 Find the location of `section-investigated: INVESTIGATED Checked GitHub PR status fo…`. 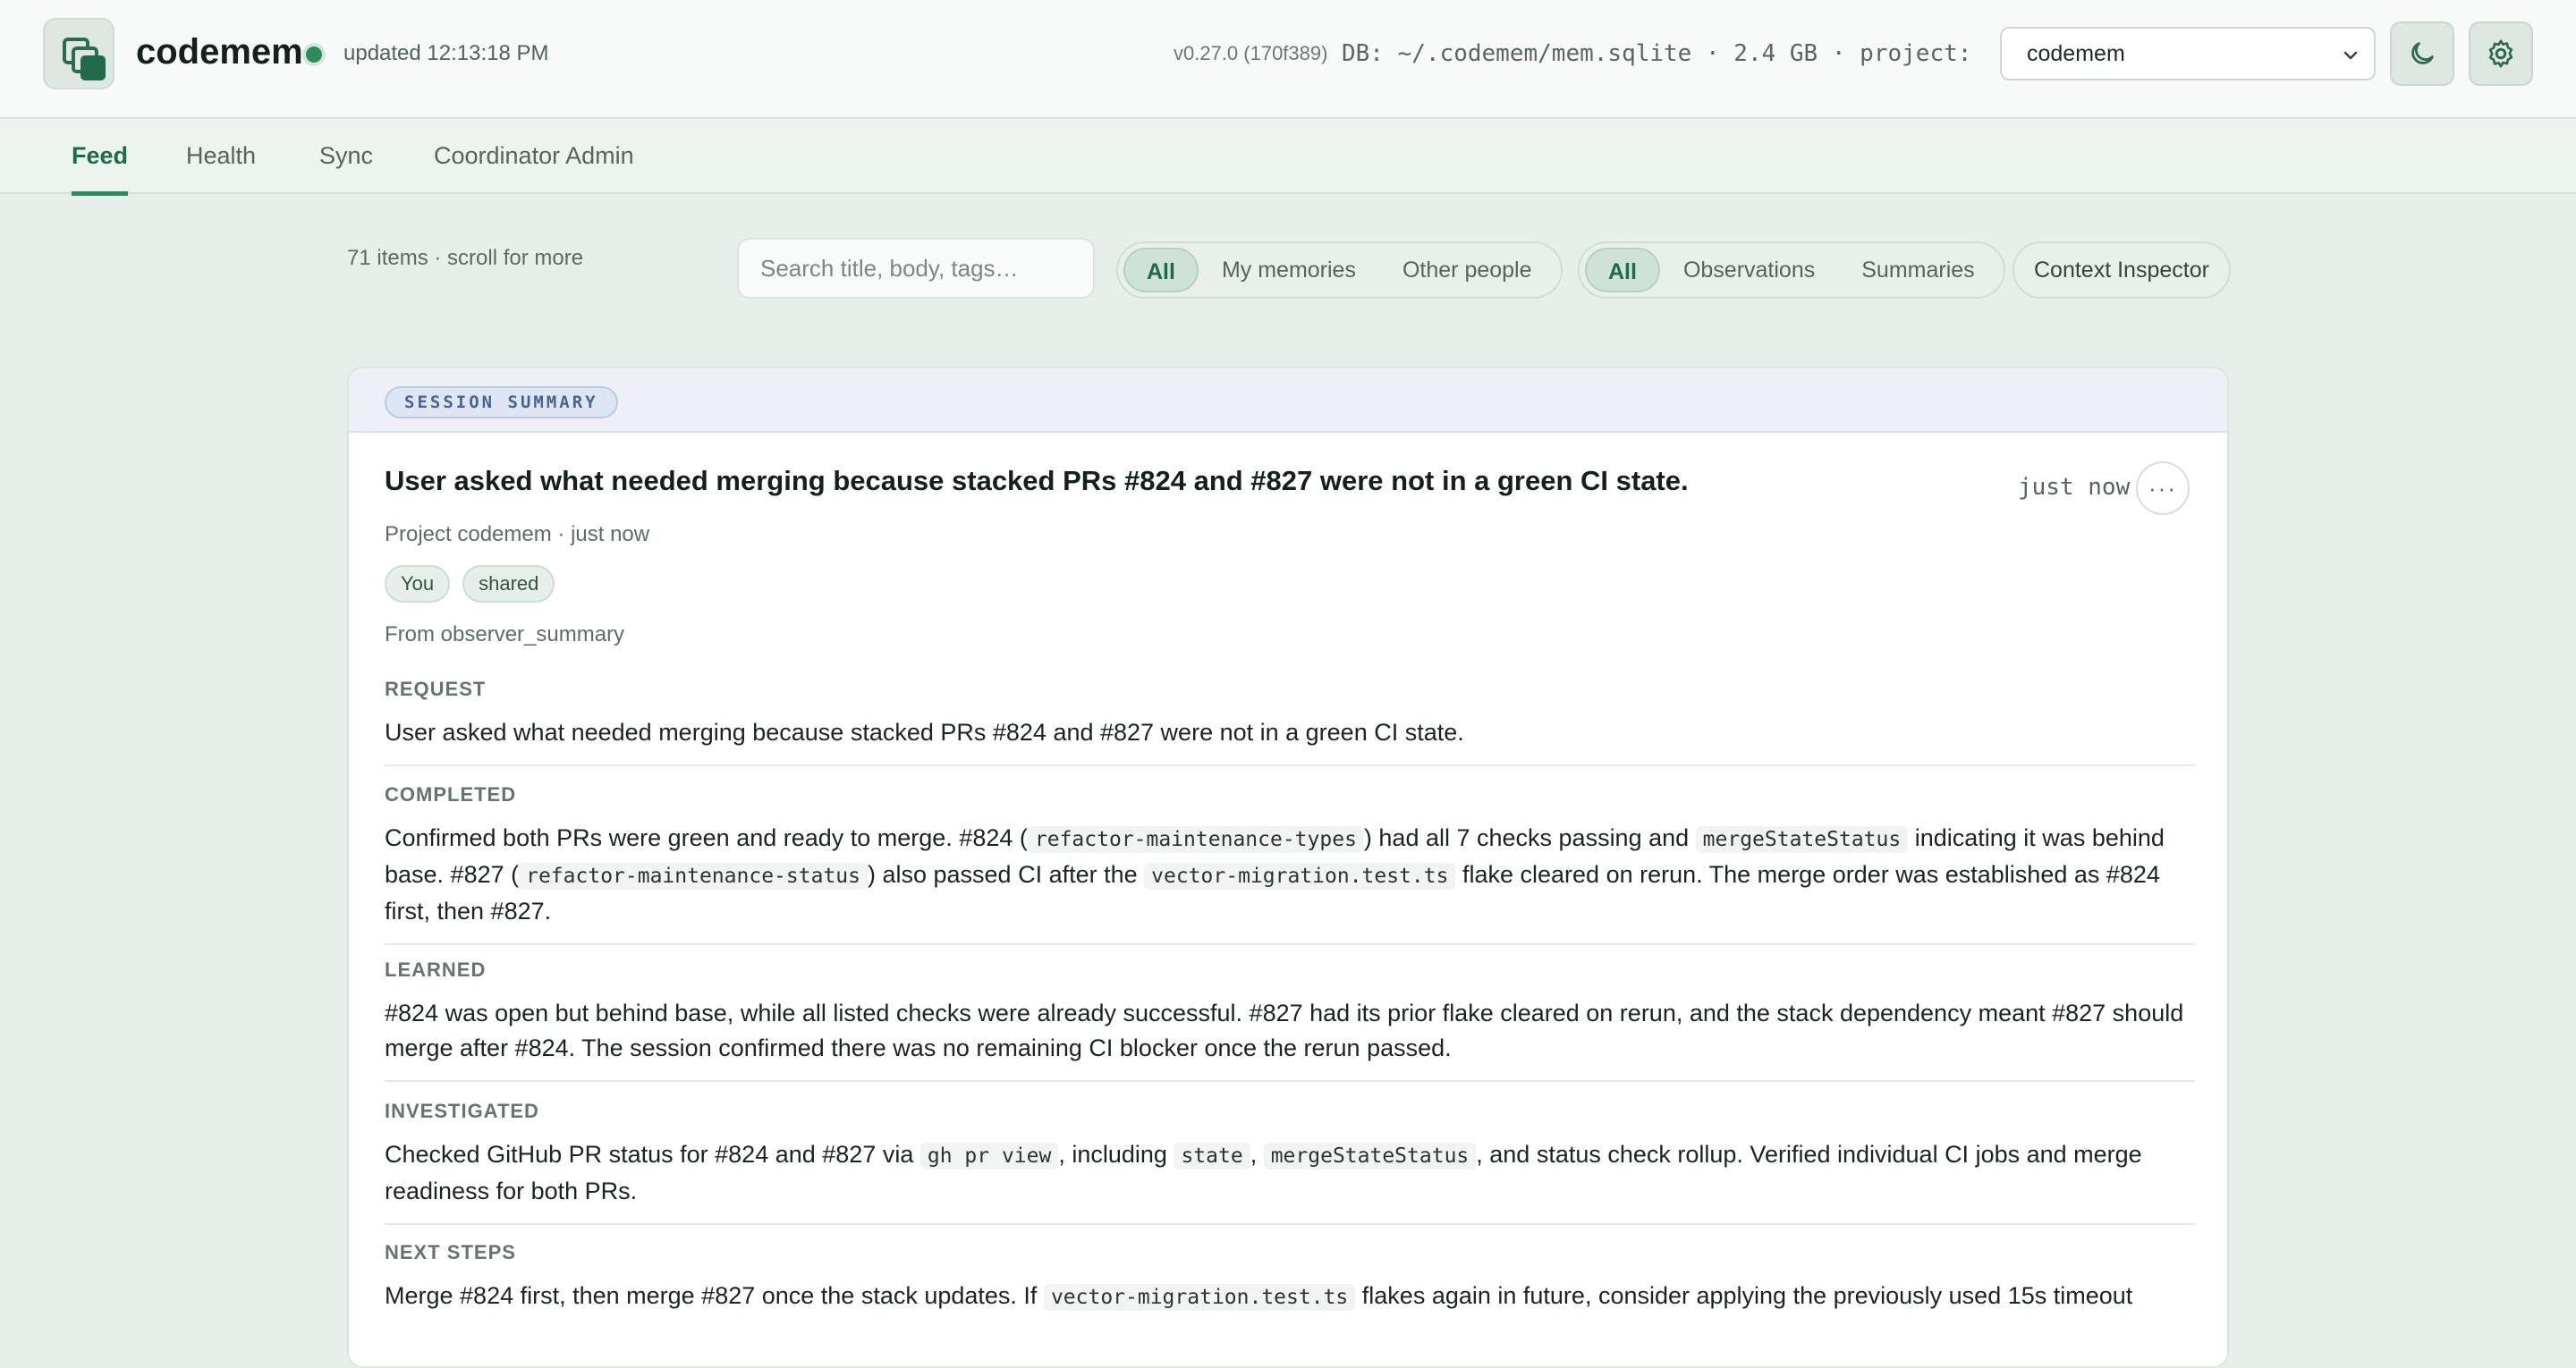

section-investigated: INVESTIGATED Checked GitHub PR status fo… is located at coordinates (1290, 1163).